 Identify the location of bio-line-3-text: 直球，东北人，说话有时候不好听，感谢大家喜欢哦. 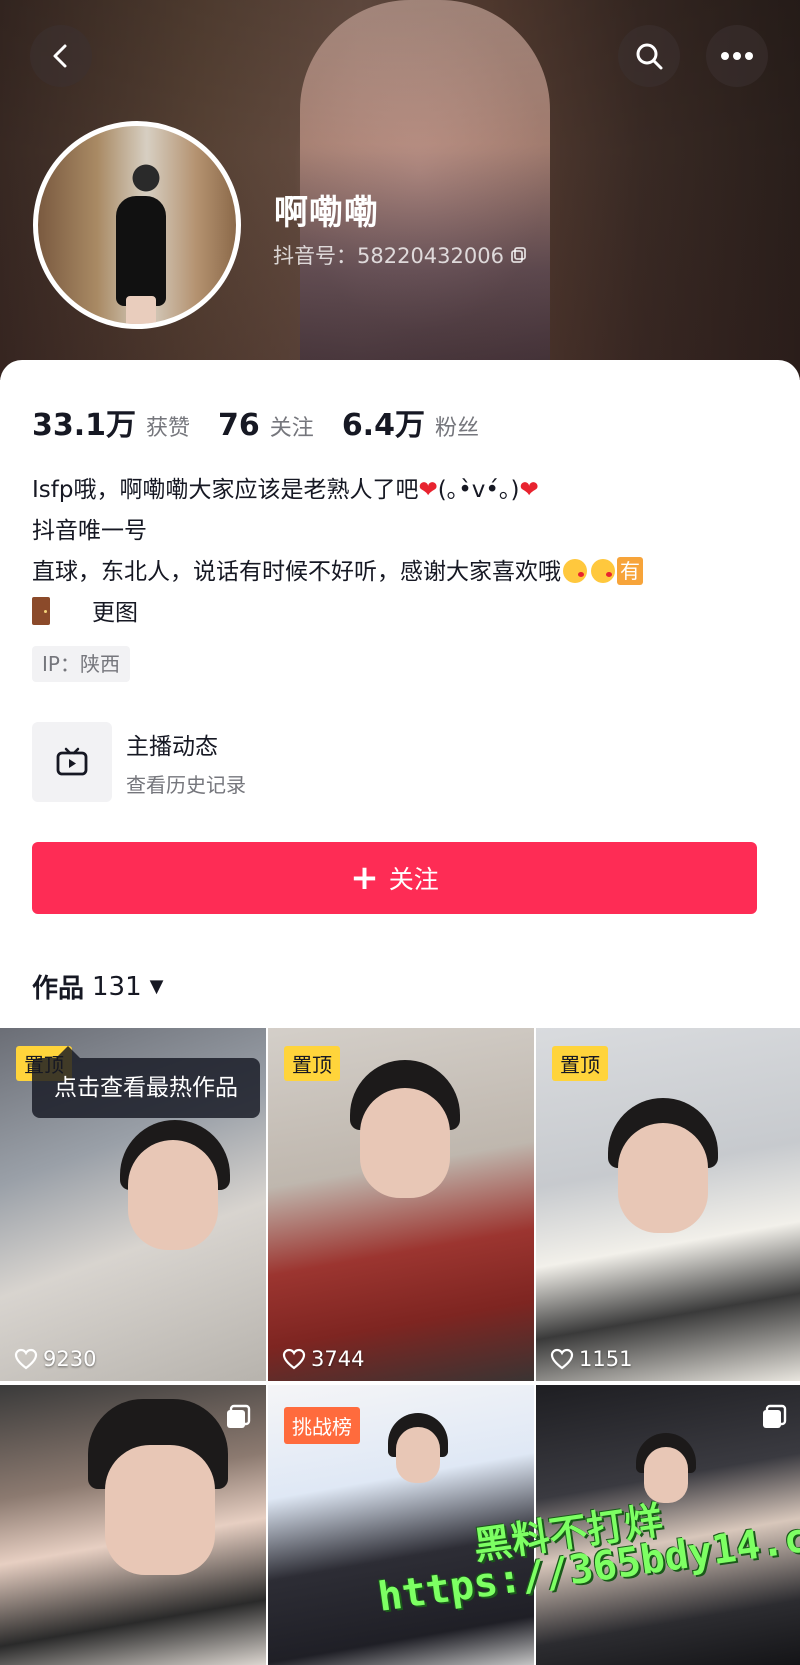
(296, 572).